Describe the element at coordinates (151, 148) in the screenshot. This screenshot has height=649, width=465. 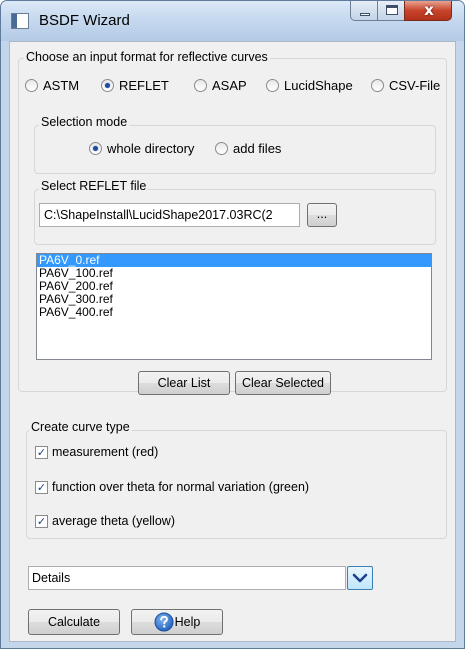
I see `radio-whole-directory-label: whole directory` at that location.